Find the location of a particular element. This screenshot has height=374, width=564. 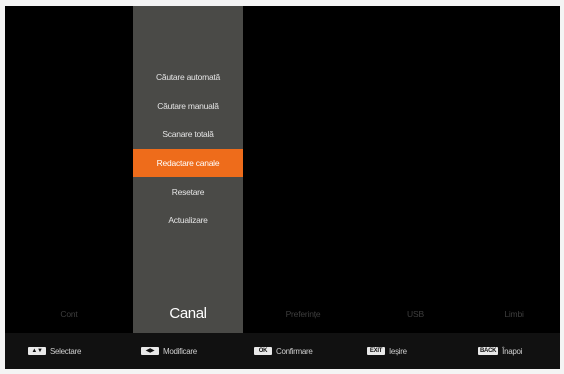

menu-item-automatic-search: Căutare automată is located at coordinates (188, 77).